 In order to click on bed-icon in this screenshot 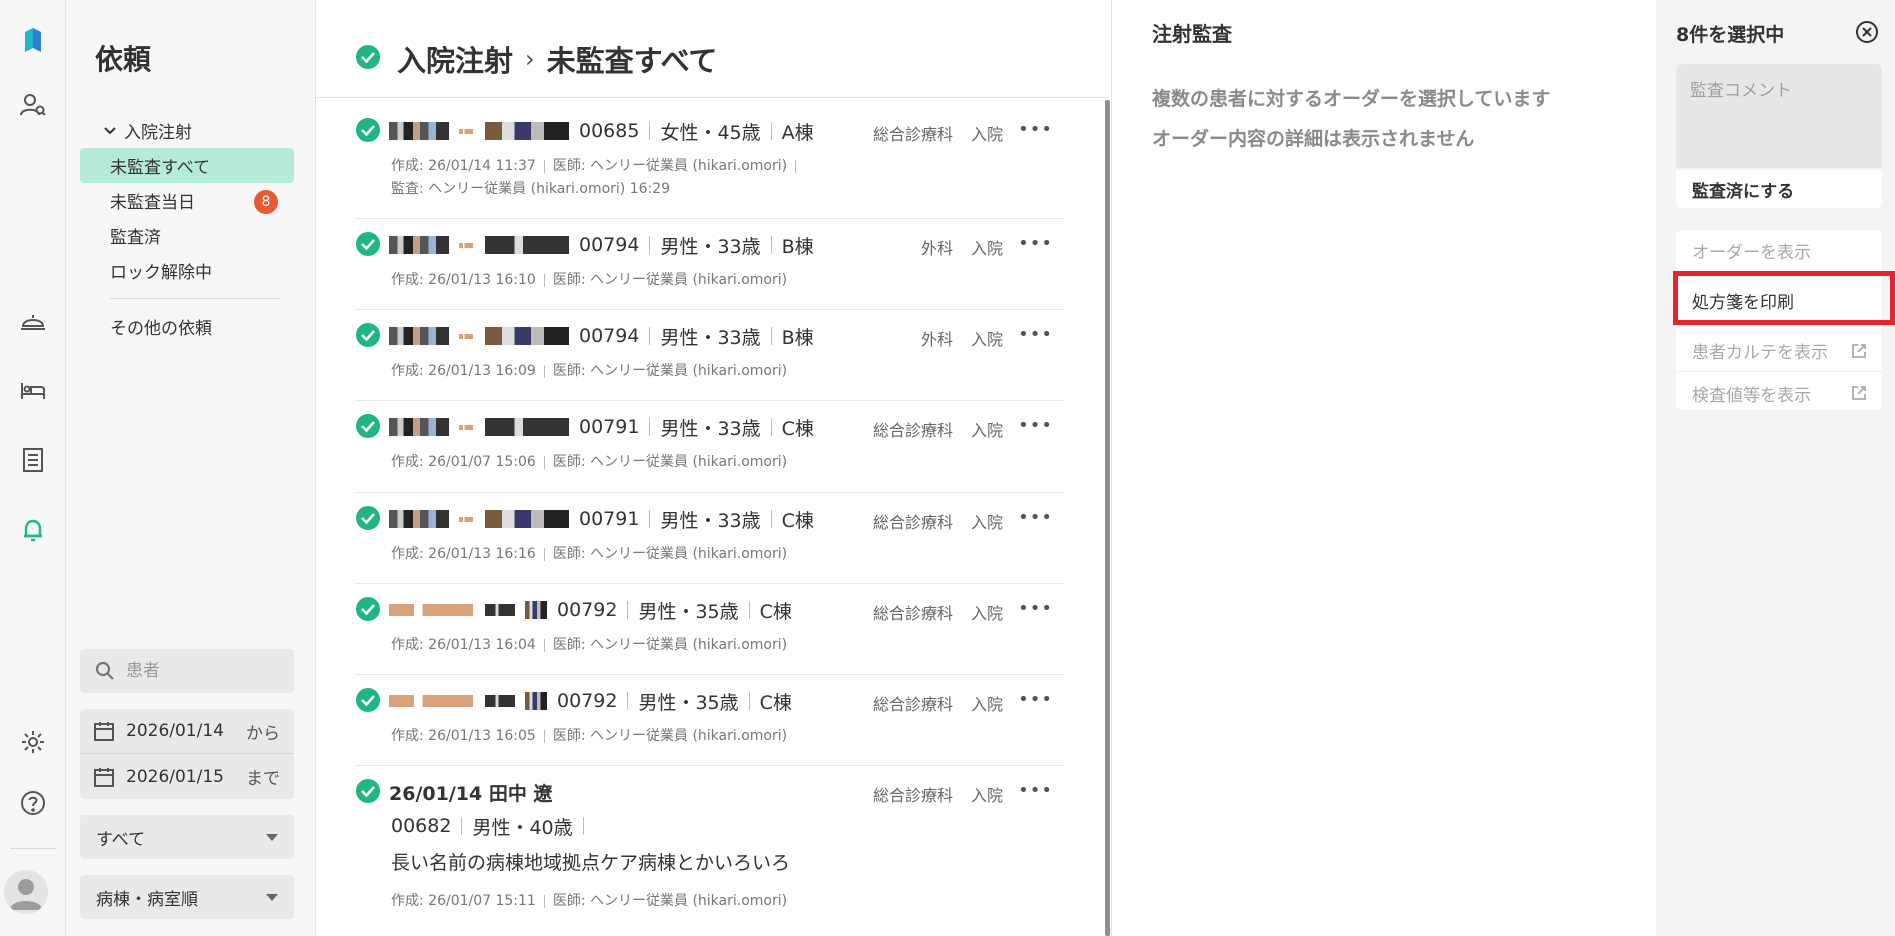, I will do `click(33, 390)`.